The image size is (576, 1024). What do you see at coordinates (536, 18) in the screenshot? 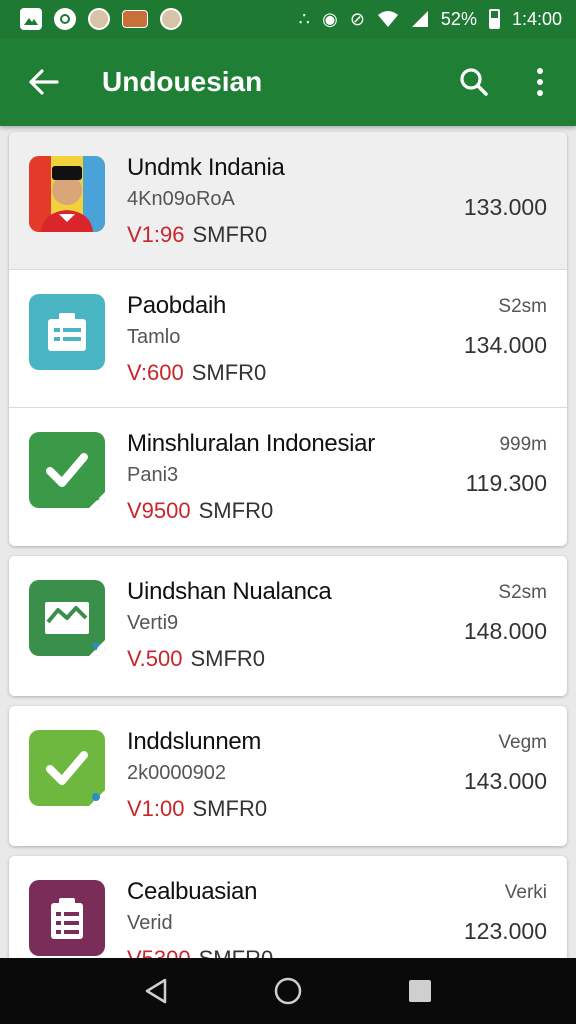
I see `clock: 1:4:00` at bounding box center [536, 18].